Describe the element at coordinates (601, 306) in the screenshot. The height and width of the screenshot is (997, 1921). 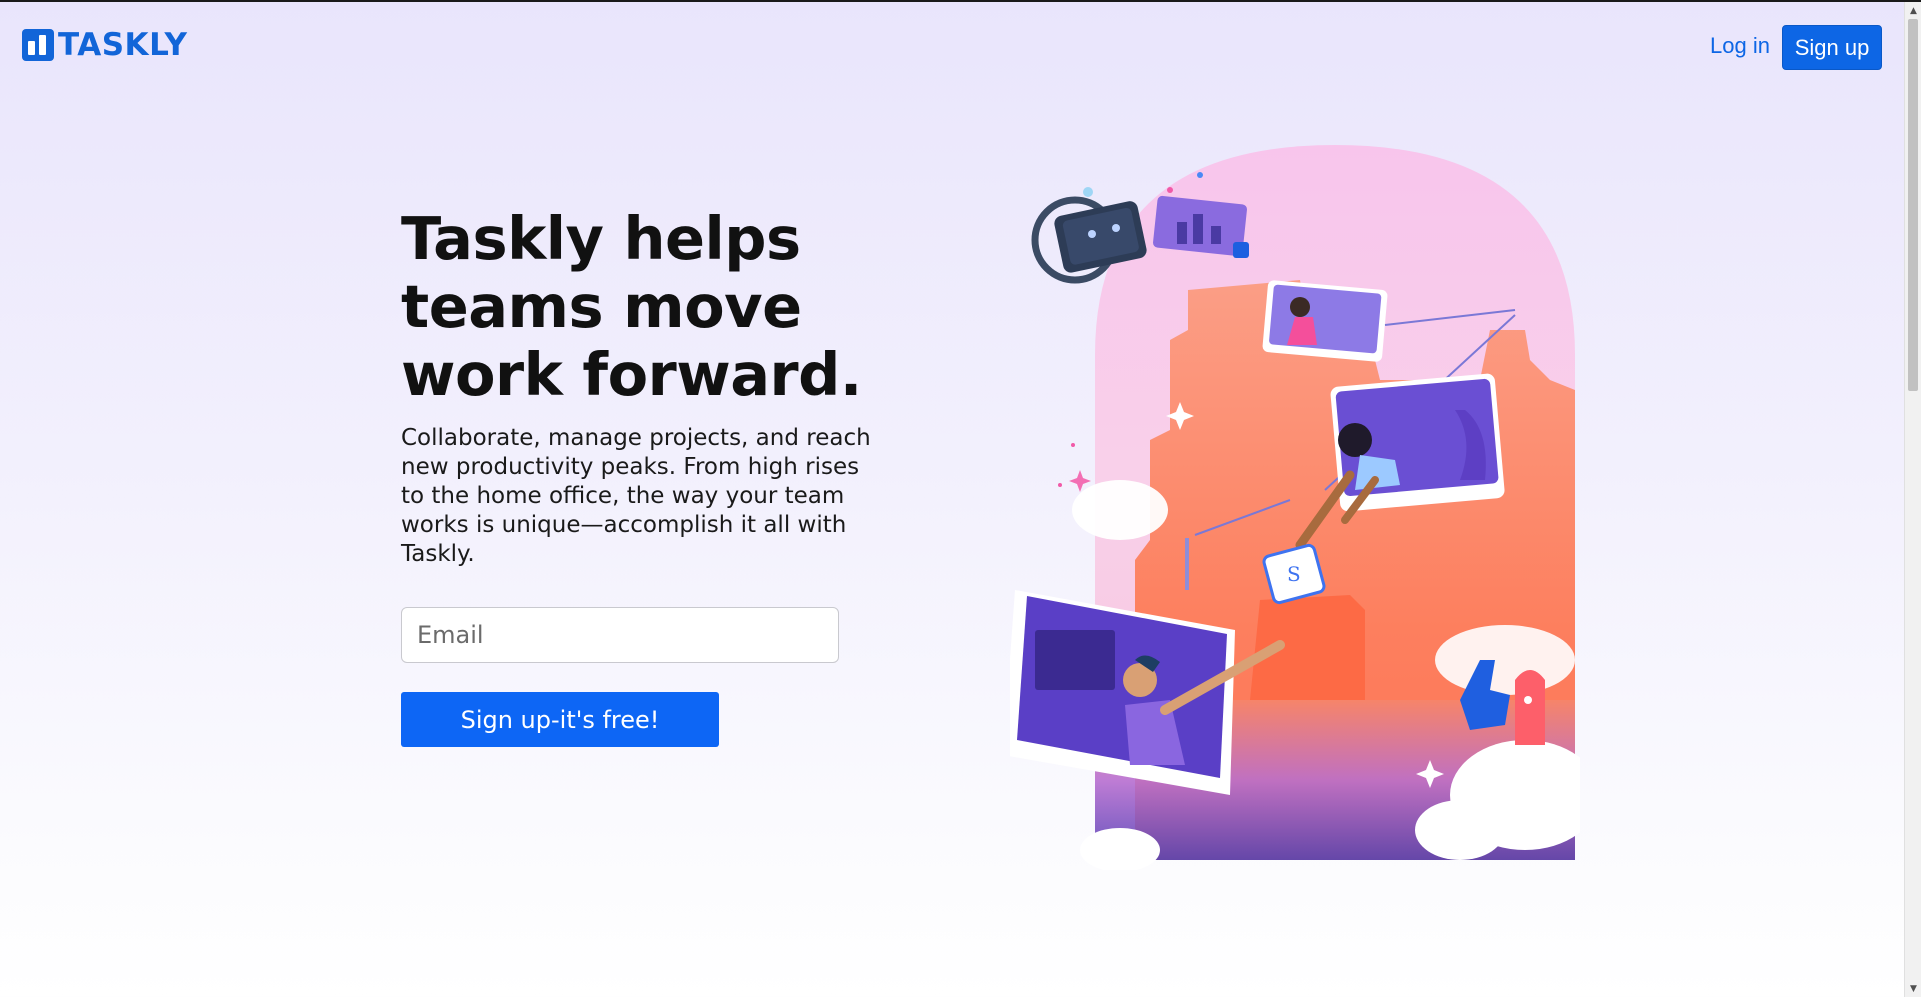
I see `hero-title-line: teams move` at that location.